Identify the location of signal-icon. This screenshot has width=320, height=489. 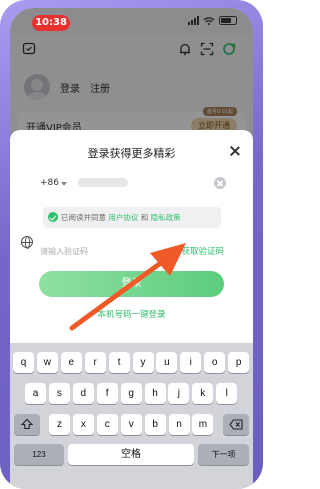
(193, 20).